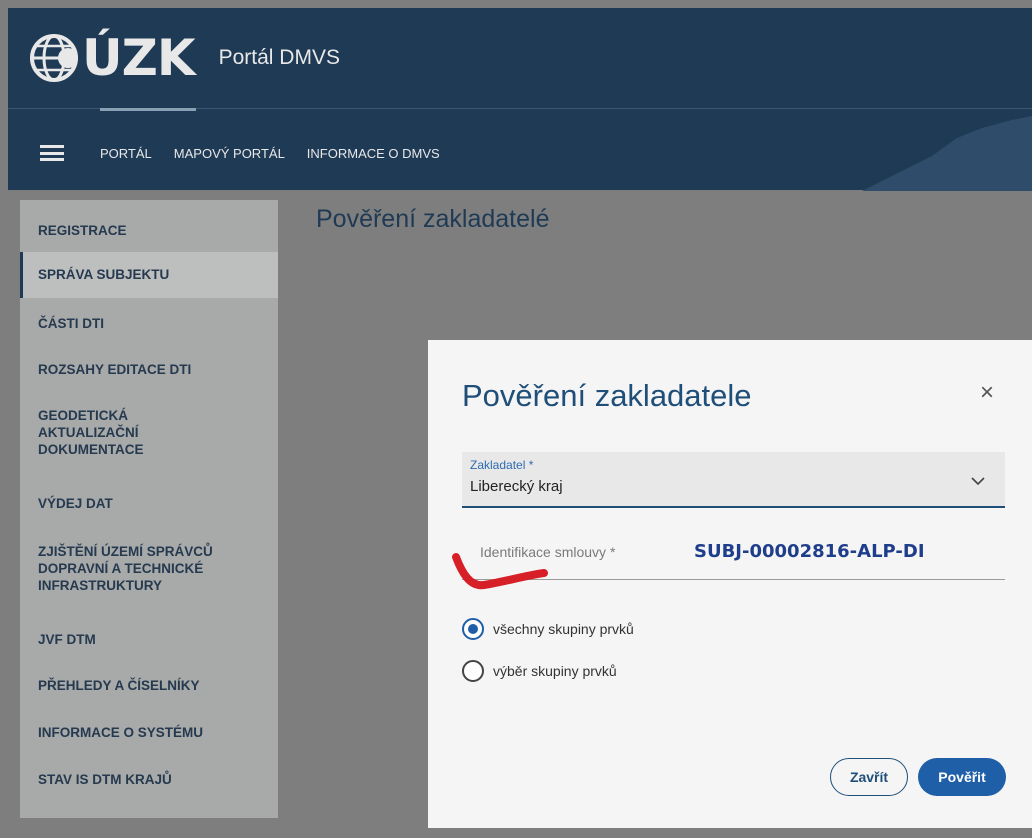 The height and width of the screenshot is (838, 1032). Describe the element at coordinates (502, 465) in the screenshot. I see `zakladatel-label: Zakladatel *` at that location.